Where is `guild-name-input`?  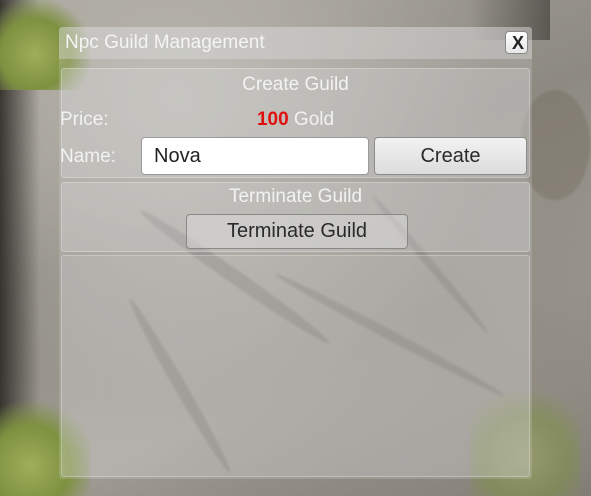 guild-name-input is located at coordinates (255, 156).